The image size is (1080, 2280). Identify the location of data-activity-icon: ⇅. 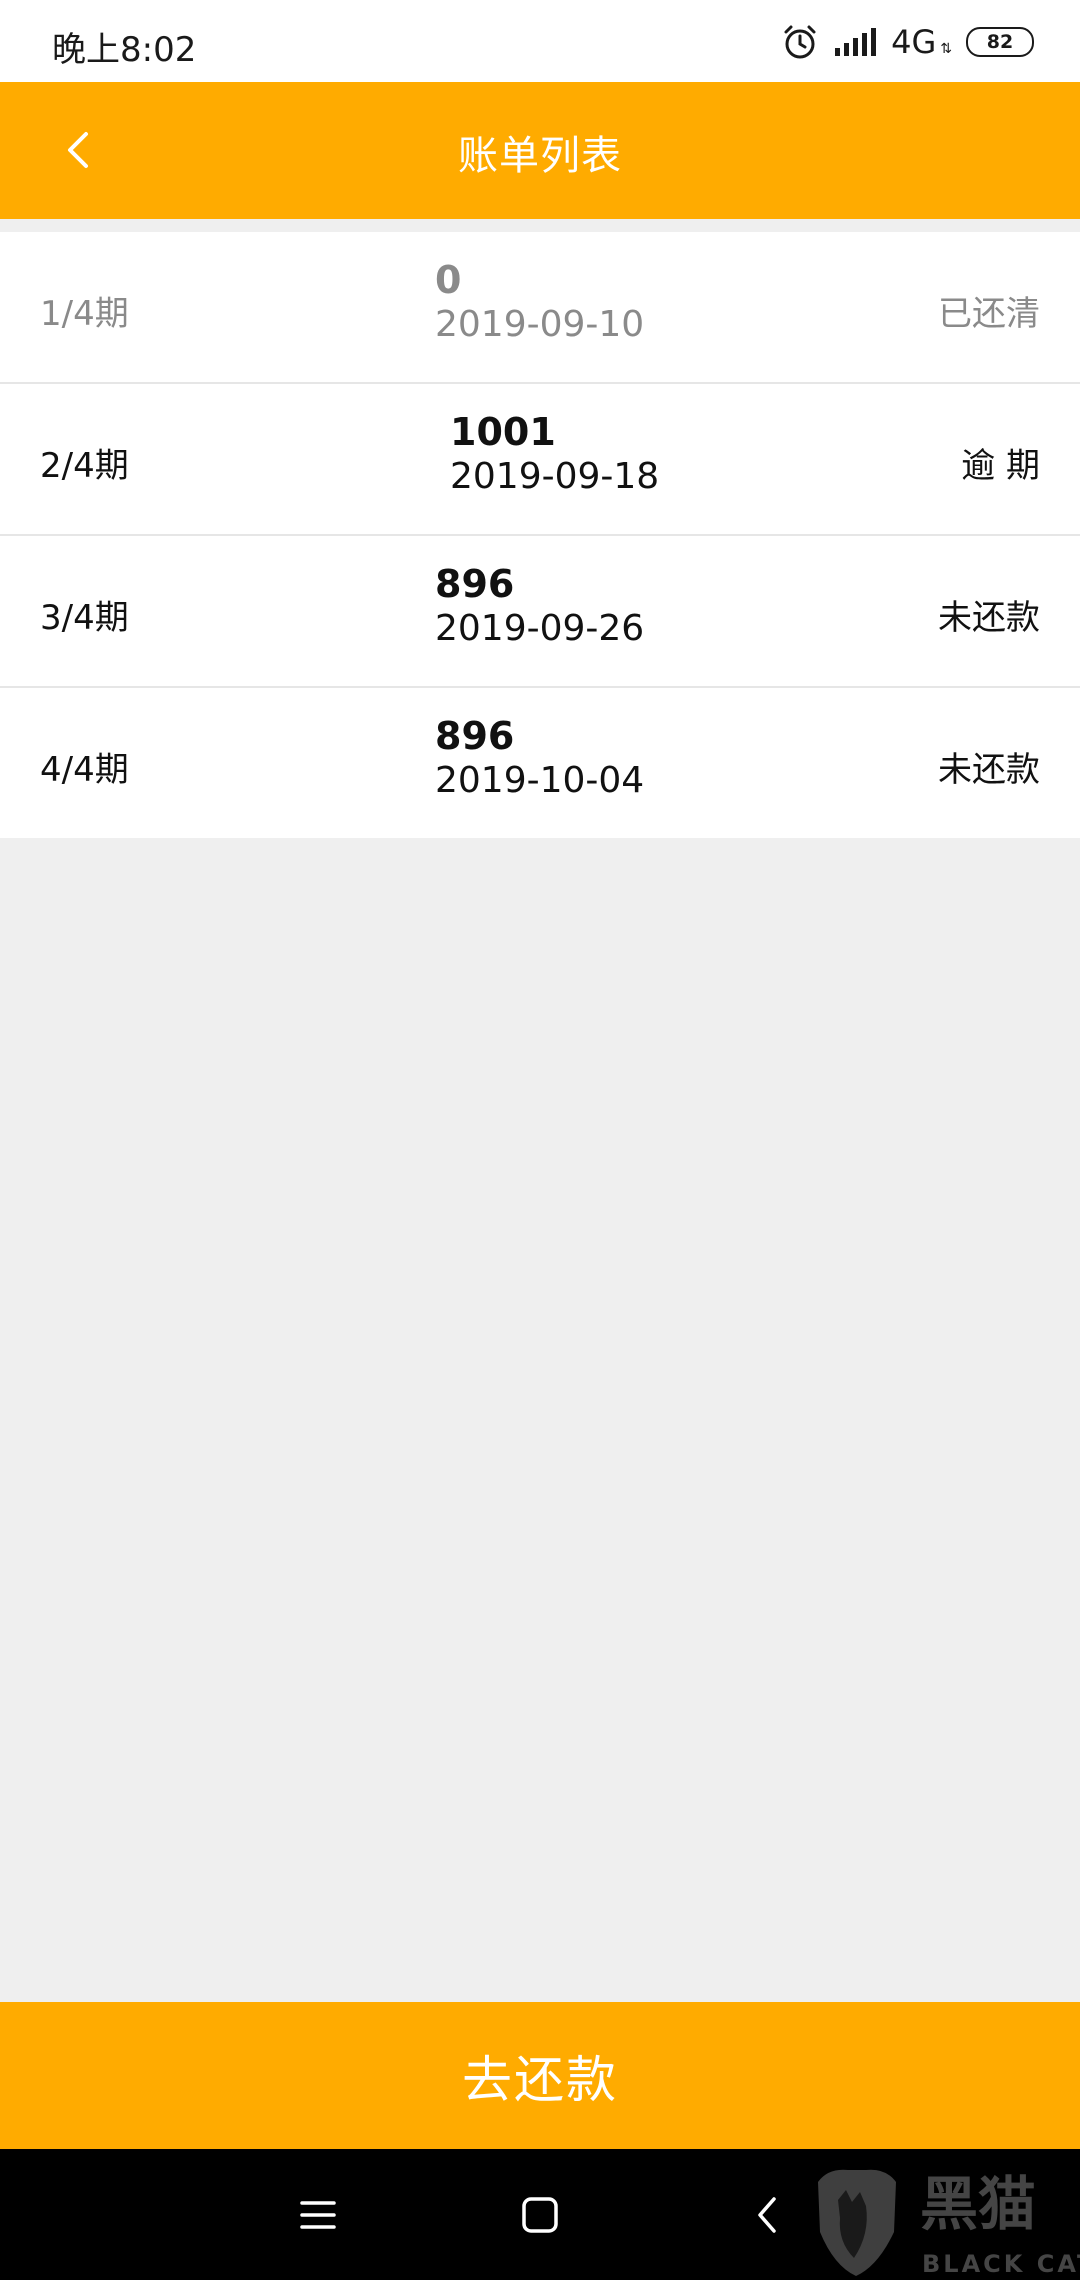
(946, 49).